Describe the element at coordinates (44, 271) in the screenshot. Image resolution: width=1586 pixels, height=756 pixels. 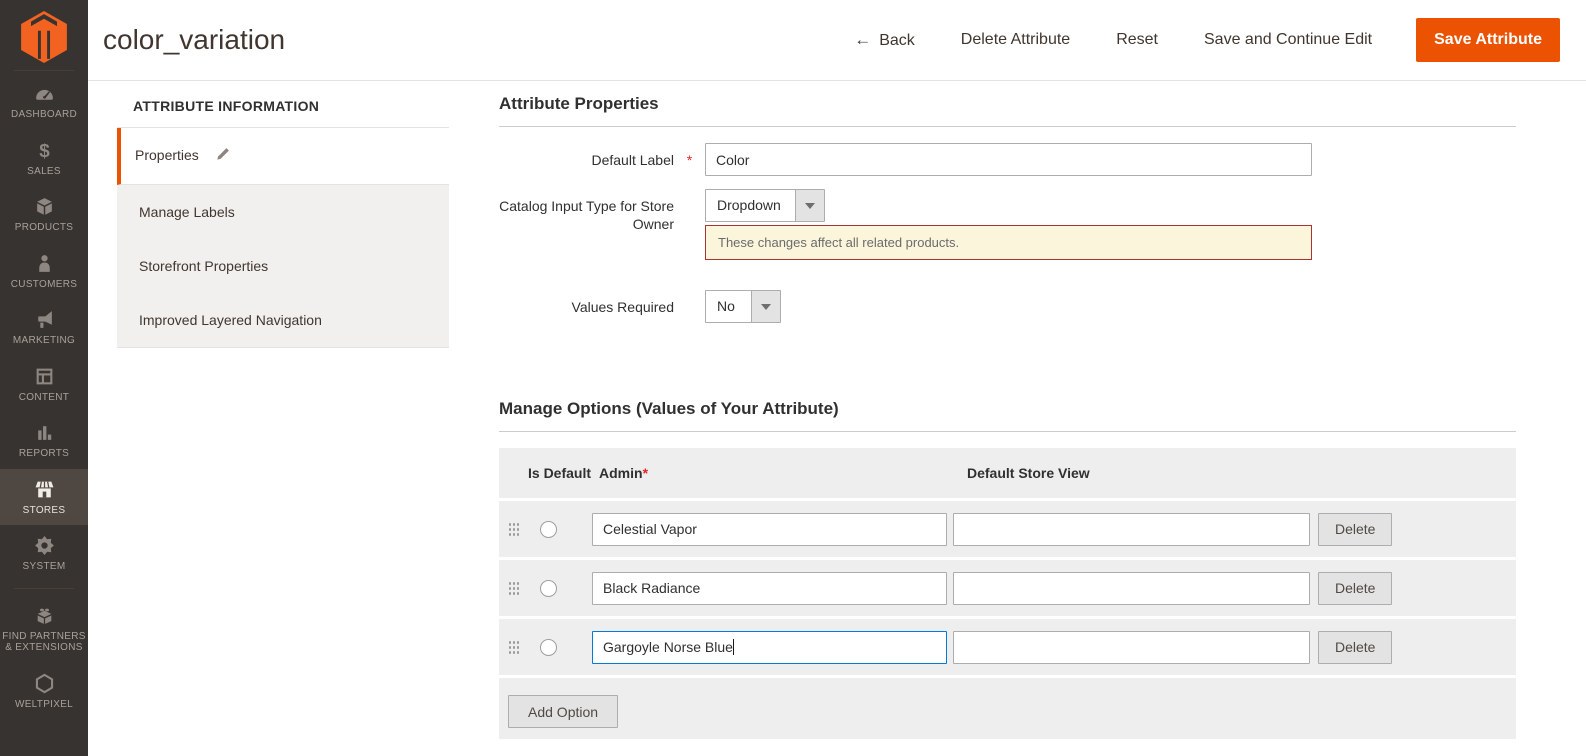
I see `sidebar-item-customers: CUSTOMERS` at that location.